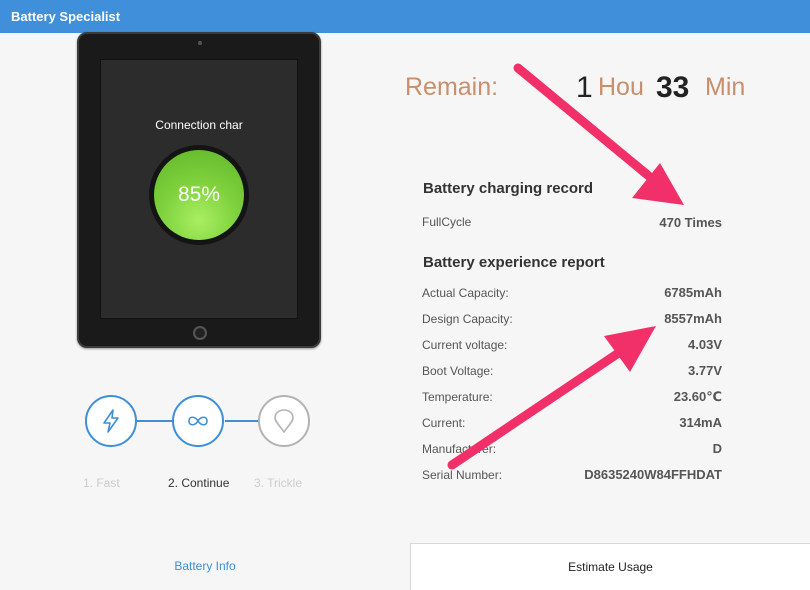  What do you see at coordinates (199, 125) in the screenshot?
I see `connection-status: Connection char` at bounding box center [199, 125].